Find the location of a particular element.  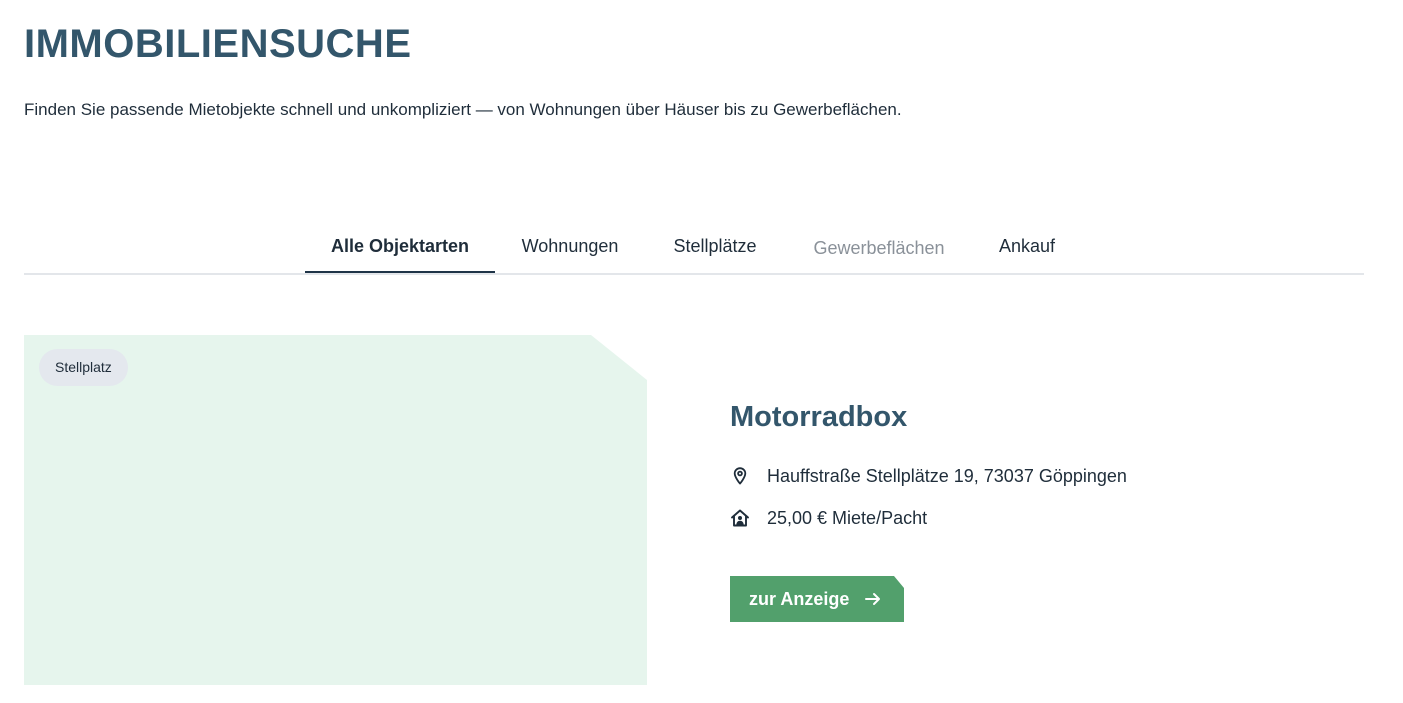

tab-gewerbeflaechen: Gewerbeflächen is located at coordinates (879, 247).